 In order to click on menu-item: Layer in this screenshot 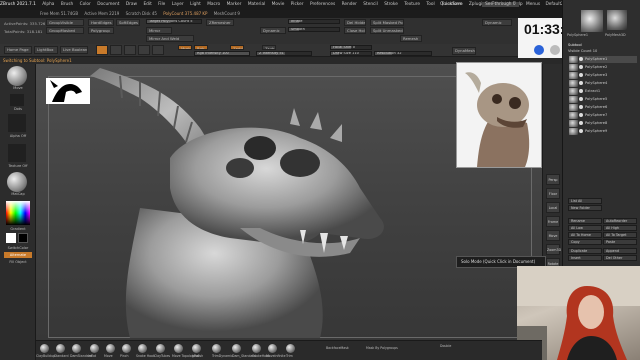, I will do `click(178, 4)`.